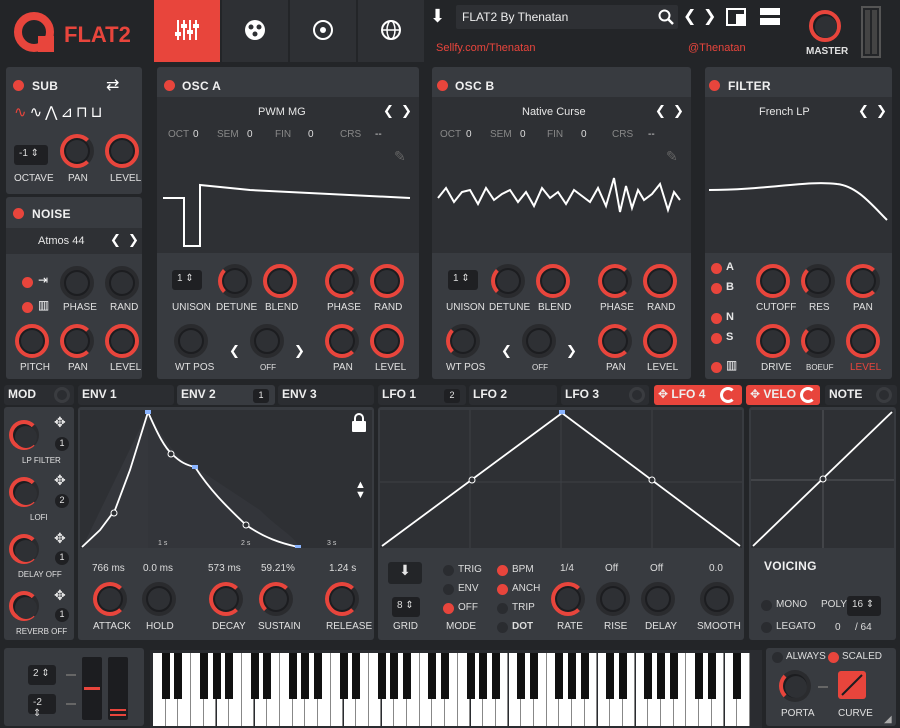 Image resolution: width=900 pixels, height=728 pixels. Describe the element at coordinates (122, 151) in the screenshot. I see `sub-level-knob` at that location.